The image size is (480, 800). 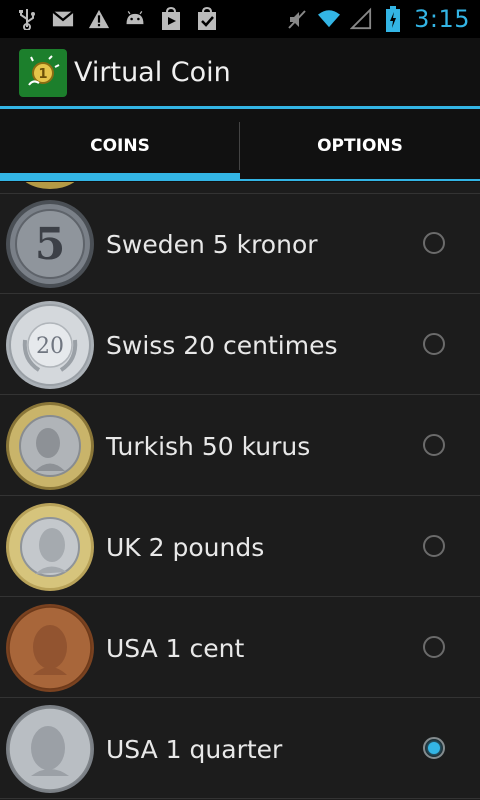 I want to click on coin-label: USA 1 quarter, so click(x=194, y=749).